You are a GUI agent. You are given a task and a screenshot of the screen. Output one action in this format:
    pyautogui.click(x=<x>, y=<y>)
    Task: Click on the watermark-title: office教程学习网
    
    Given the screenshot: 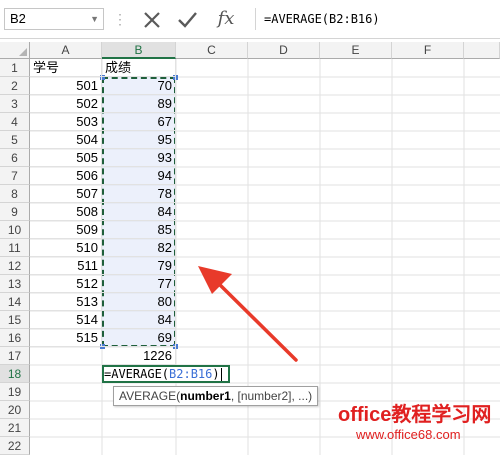 What is the action you would take?
    pyautogui.click(x=415, y=415)
    